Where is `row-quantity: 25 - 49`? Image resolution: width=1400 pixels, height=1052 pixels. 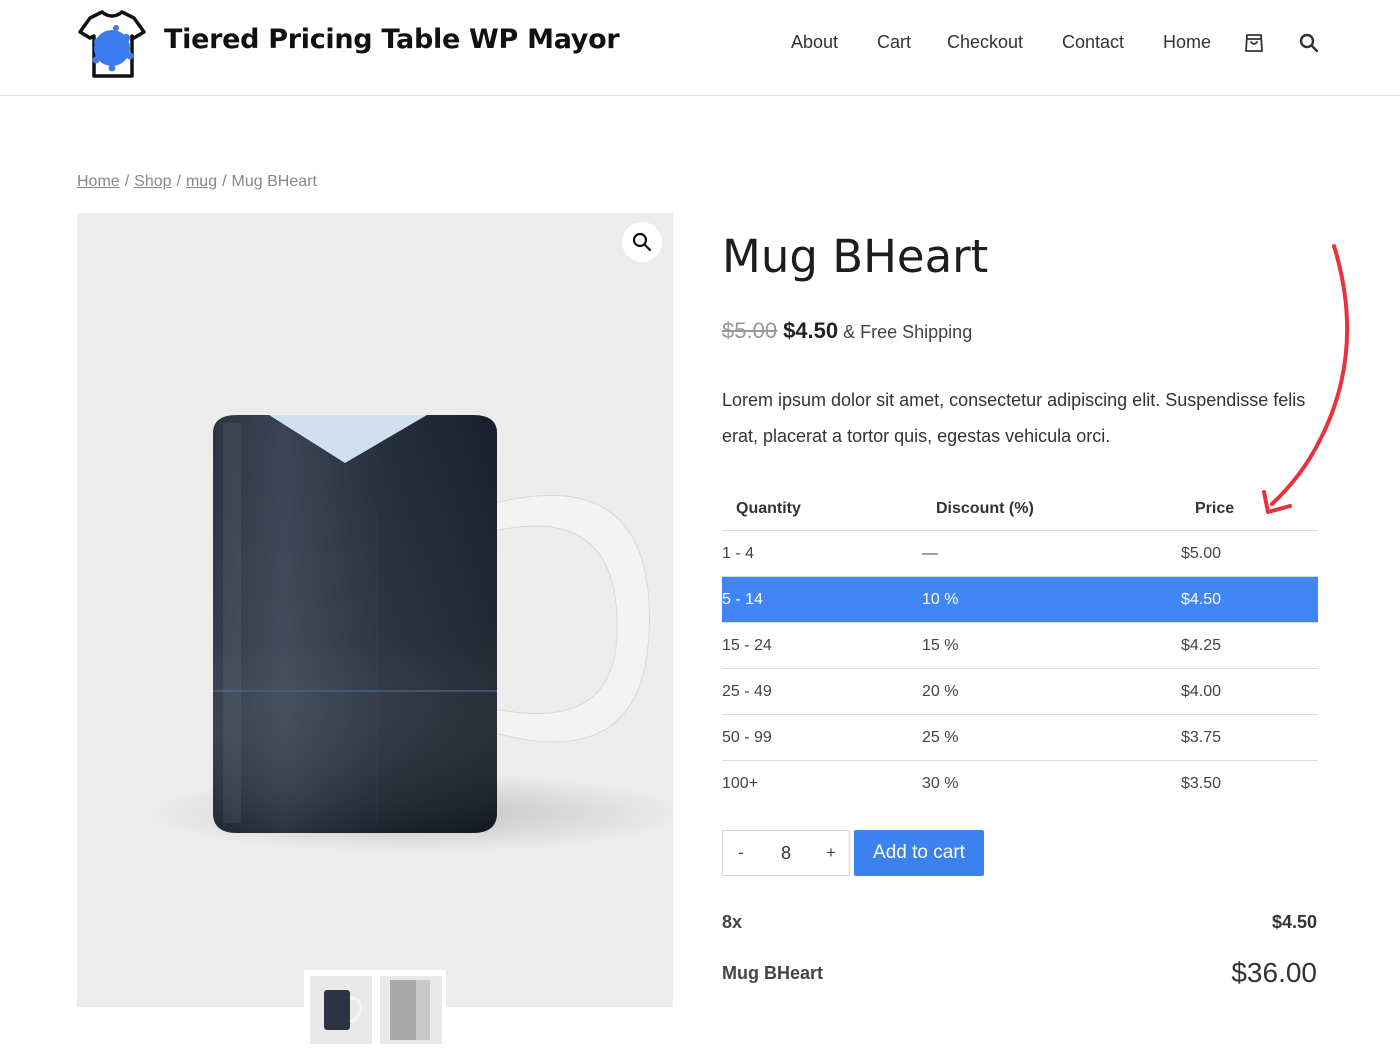
row-quantity: 25 - 49 is located at coordinates (747, 691).